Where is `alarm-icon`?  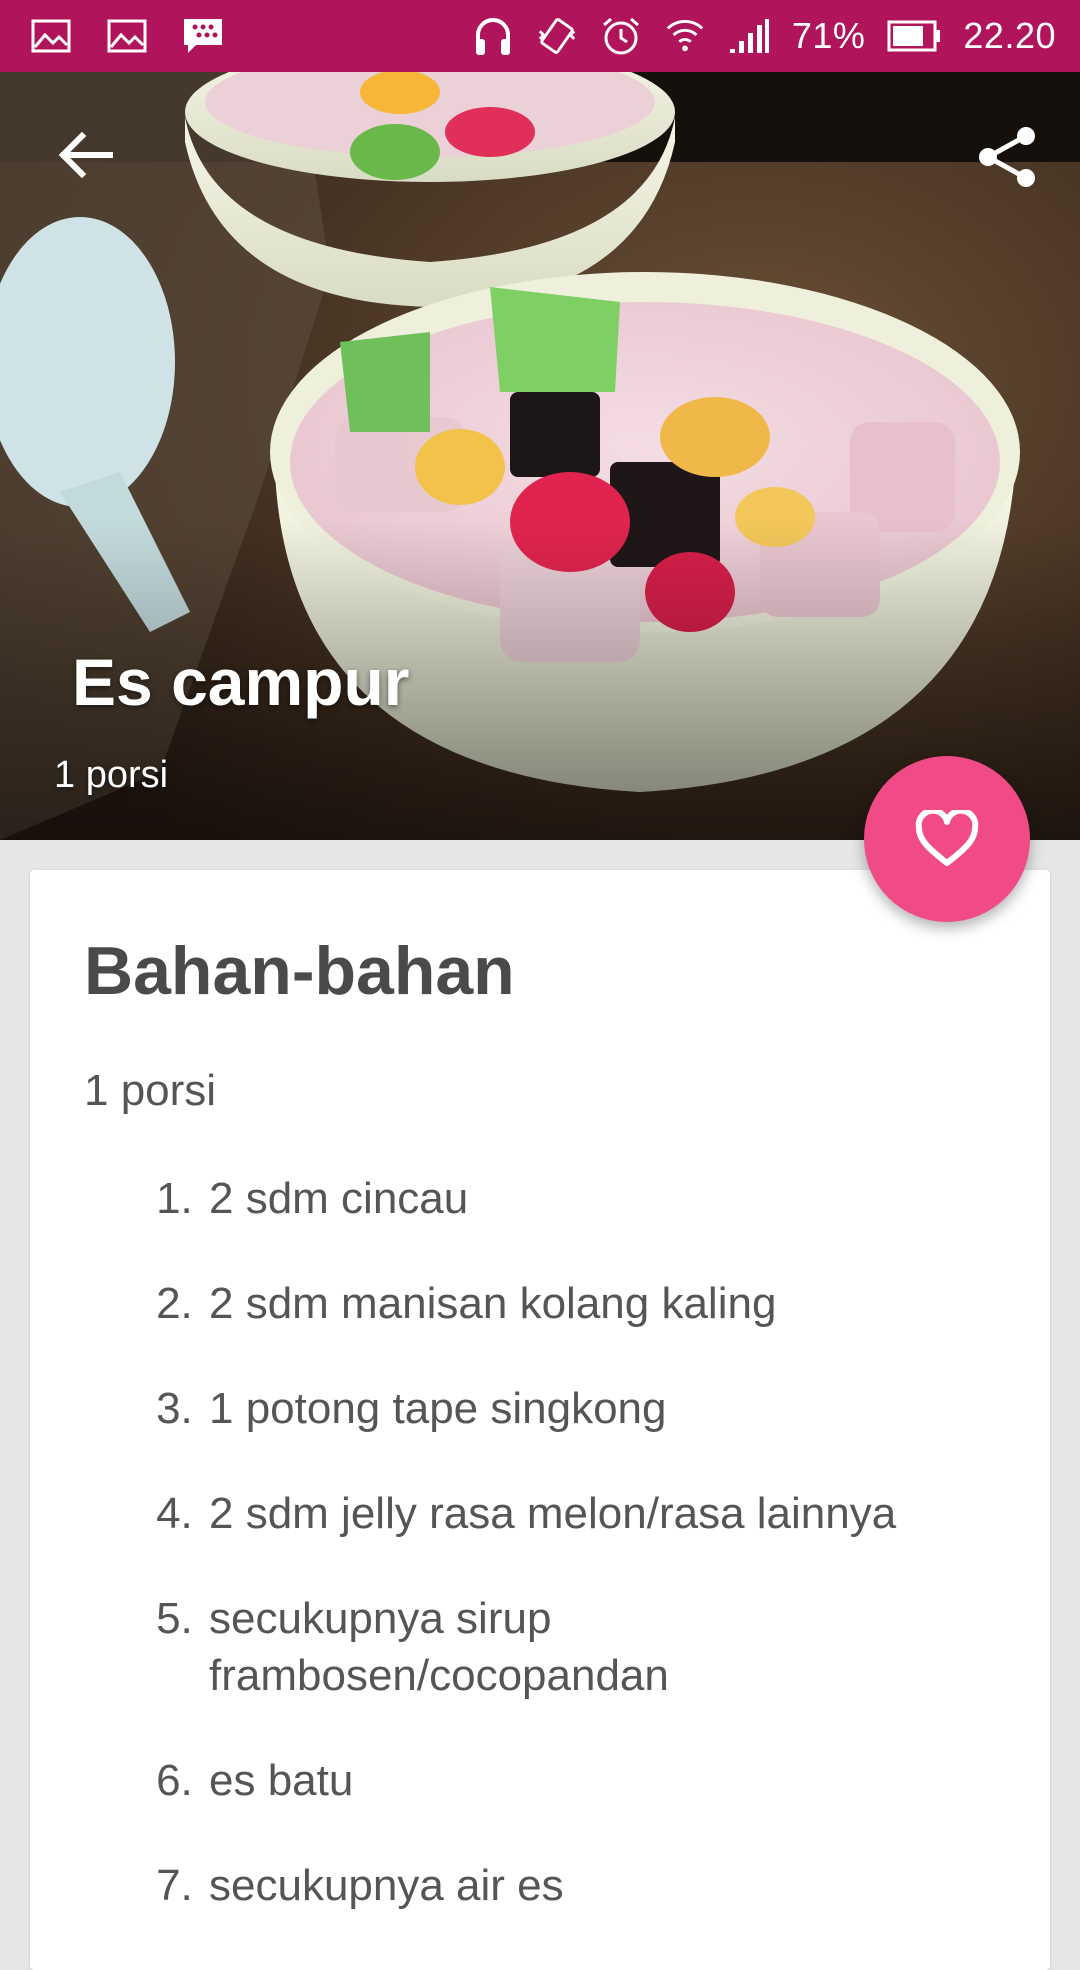
alarm-icon is located at coordinates (621, 36).